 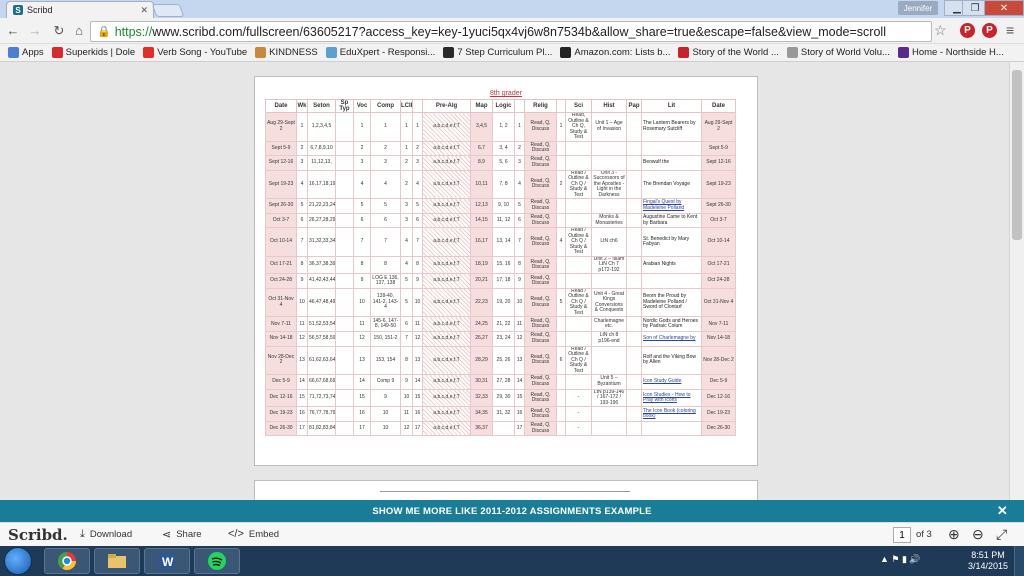 What do you see at coordinates (286, 52) in the screenshot?
I see `bookmark-item: KINDNESS` at bounding box center [286, 52].